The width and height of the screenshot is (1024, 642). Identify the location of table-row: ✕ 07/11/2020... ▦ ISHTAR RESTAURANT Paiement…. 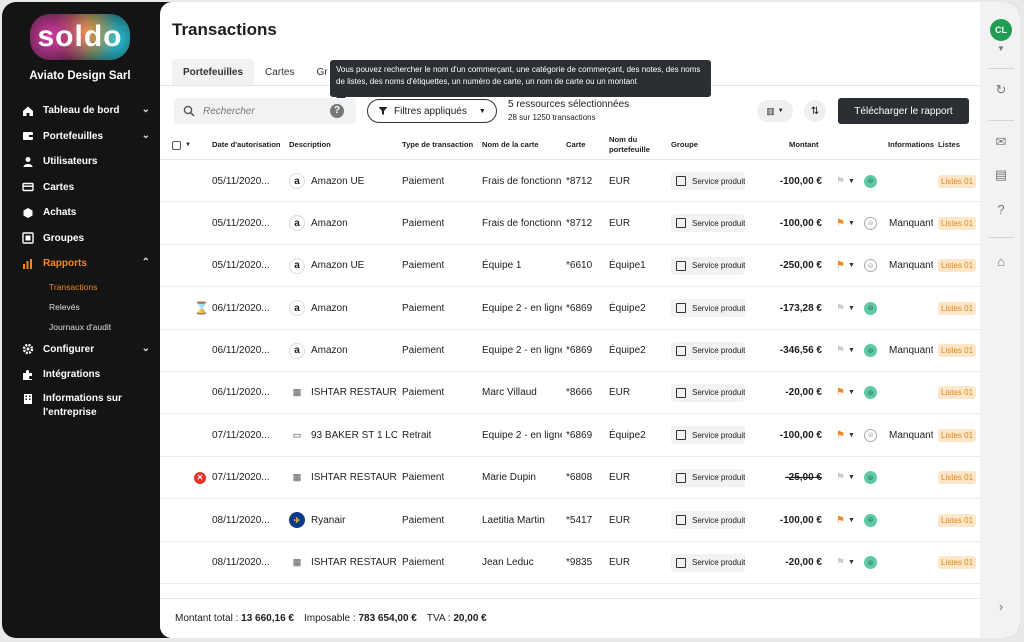
(570, 478).